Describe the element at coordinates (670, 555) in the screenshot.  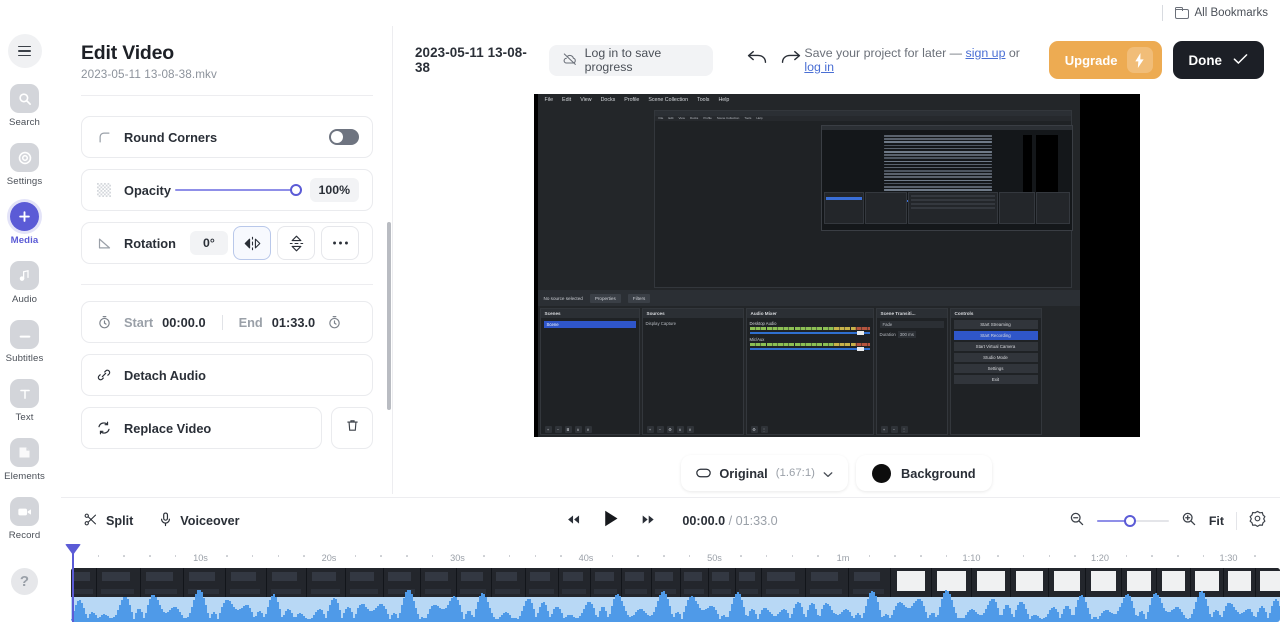
I see `timeline-ruler: 10s 20s 30s 40s 50s 1m 1:10 1:20 1:30` at that location.